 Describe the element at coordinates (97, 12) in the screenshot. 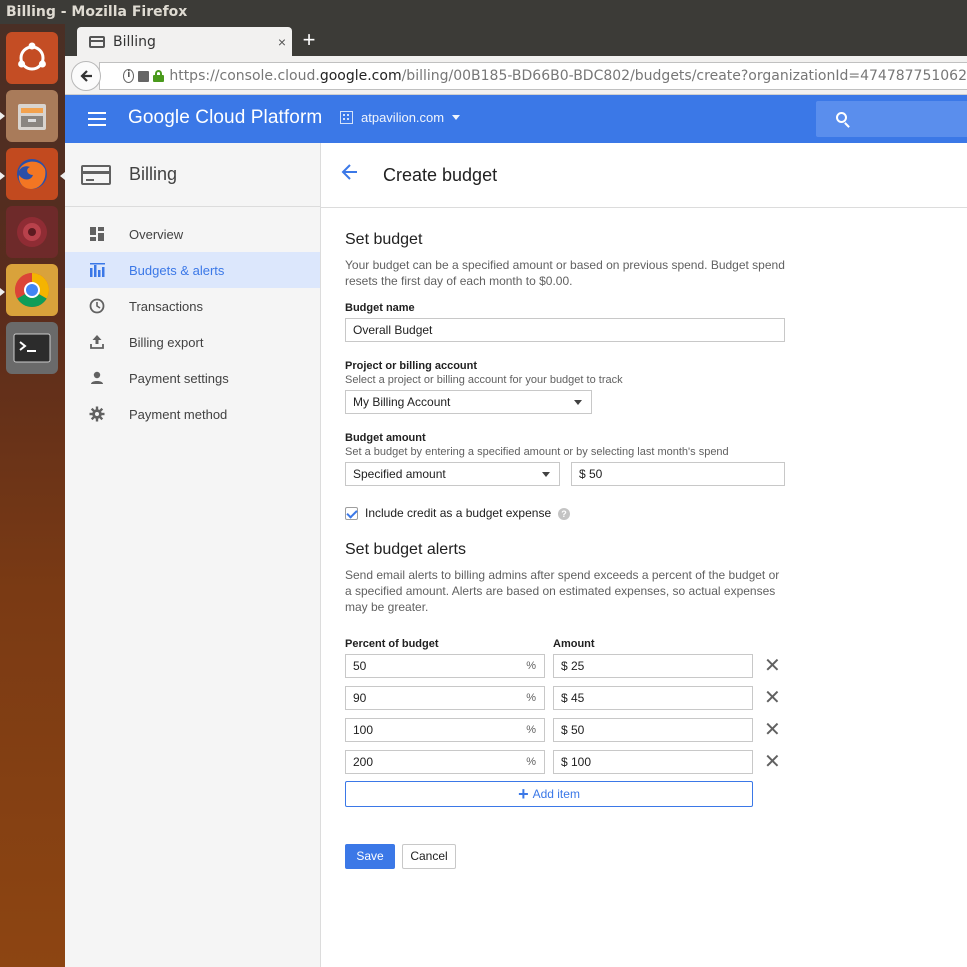

I see `window-title: Billing - Mozilla Firefox` at that location.